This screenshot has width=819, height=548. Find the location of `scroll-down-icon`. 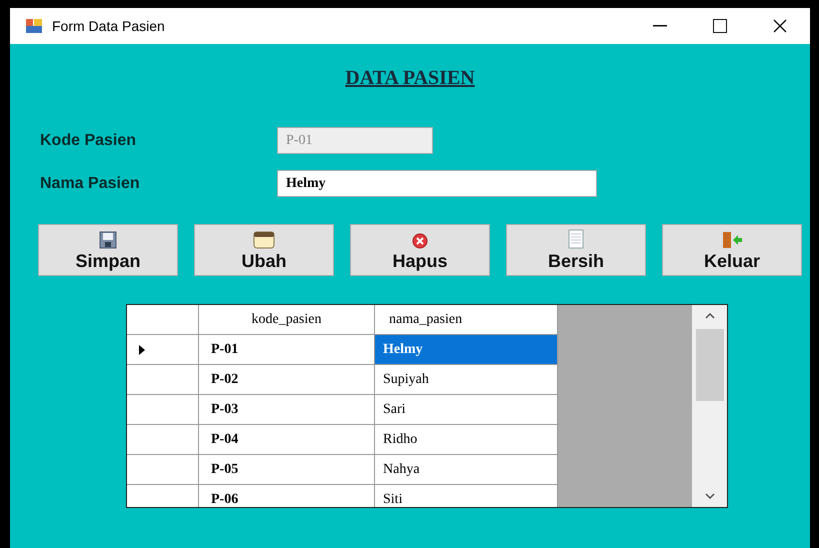

scroll-down-icon is located at coordinates (709, 496).